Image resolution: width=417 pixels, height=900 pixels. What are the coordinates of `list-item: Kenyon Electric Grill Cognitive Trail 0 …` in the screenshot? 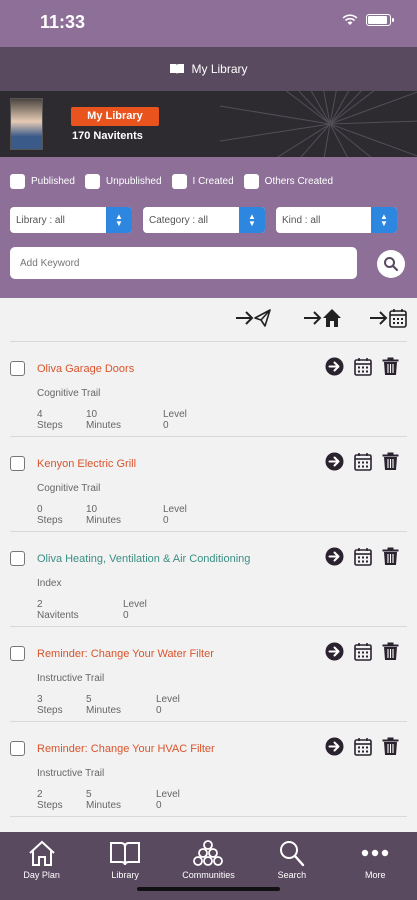 It's located at (208, 483).